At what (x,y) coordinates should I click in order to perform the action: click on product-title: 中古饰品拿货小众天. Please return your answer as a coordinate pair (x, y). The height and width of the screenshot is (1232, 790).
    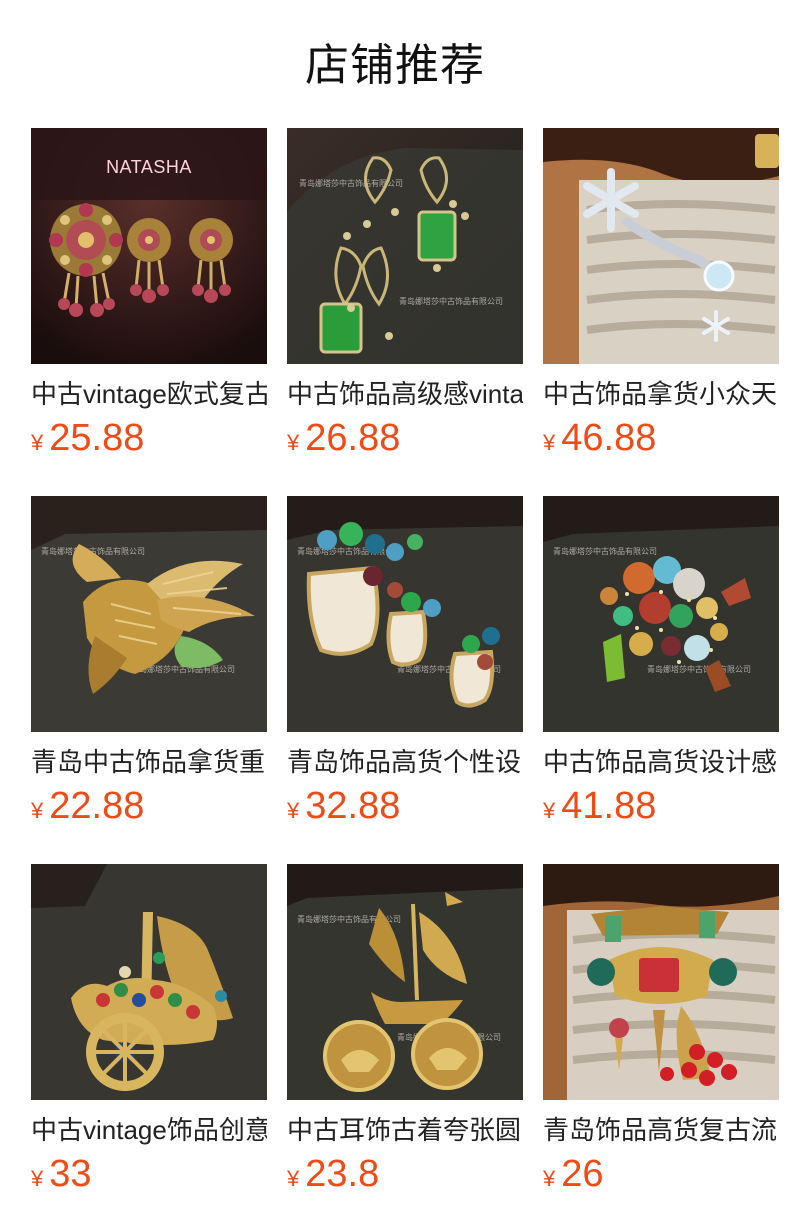
    Looking at the image, I should click on (661, 394).